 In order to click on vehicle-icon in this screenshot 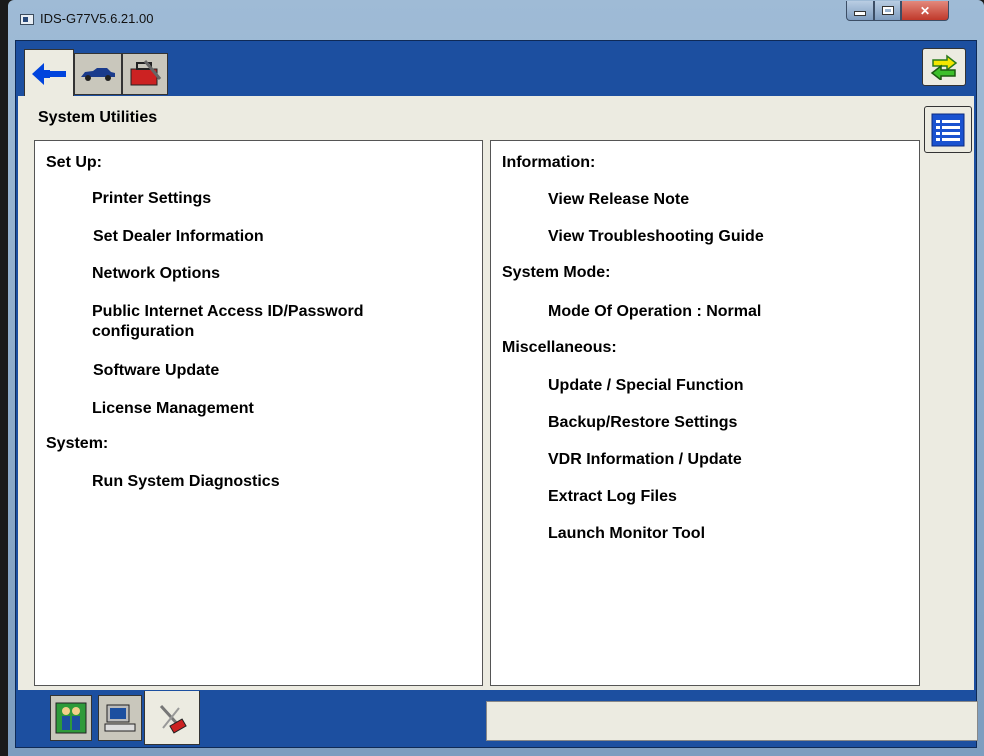, I will do `click(98, 74)`.